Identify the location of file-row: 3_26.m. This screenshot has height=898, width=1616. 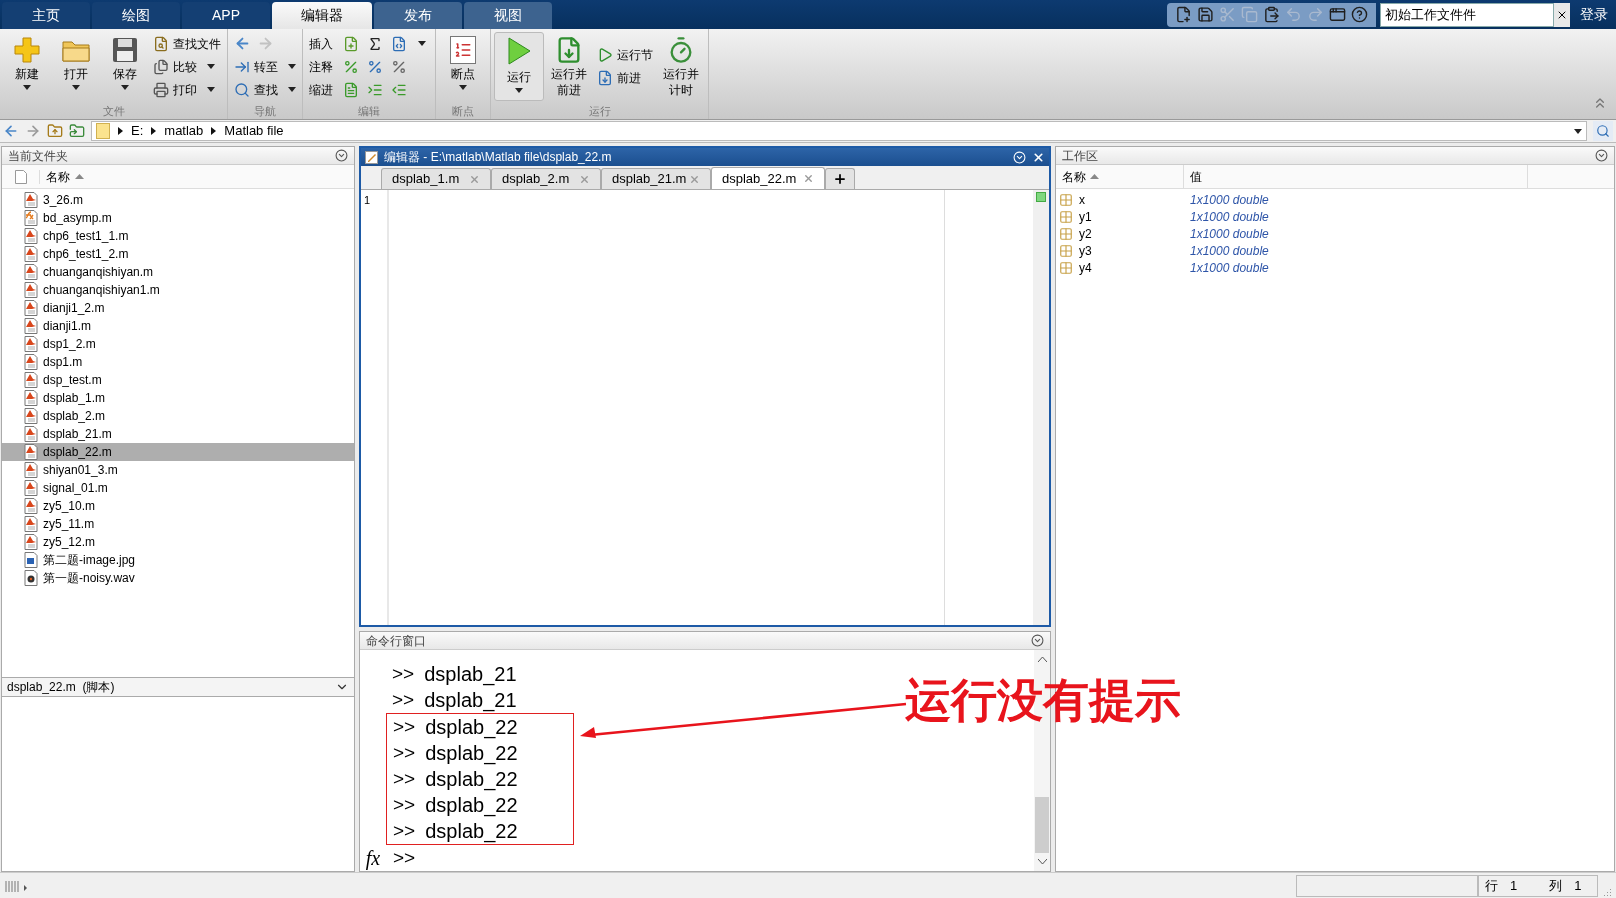
(178, 200).